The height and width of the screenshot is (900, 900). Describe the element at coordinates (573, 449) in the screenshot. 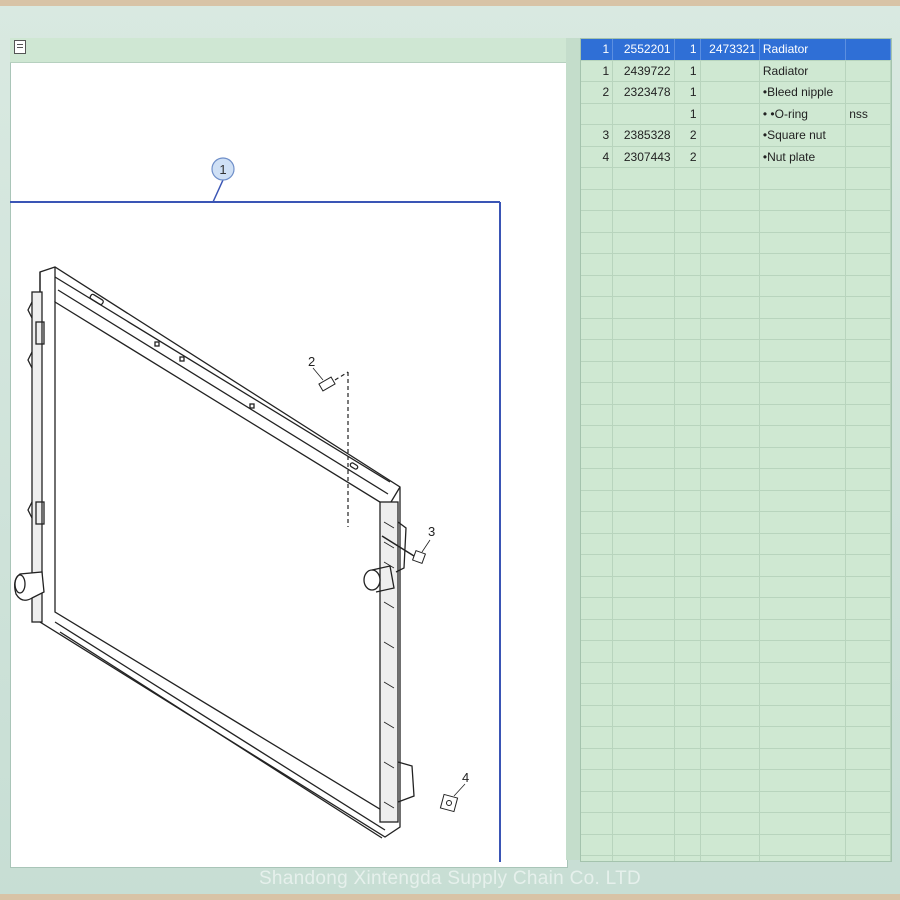

I see `pane-divider` at that location.